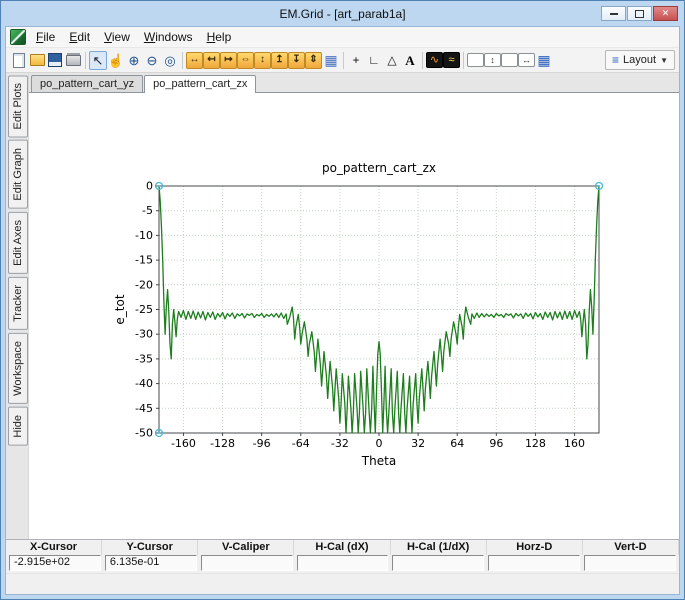 Image resolution: width=685 pixels, height=600 pixels. Describe the element at coordinates (18, 243) in the screenshot. I see `sidebar-tab-edit-axes: Edit Axes` at that location.